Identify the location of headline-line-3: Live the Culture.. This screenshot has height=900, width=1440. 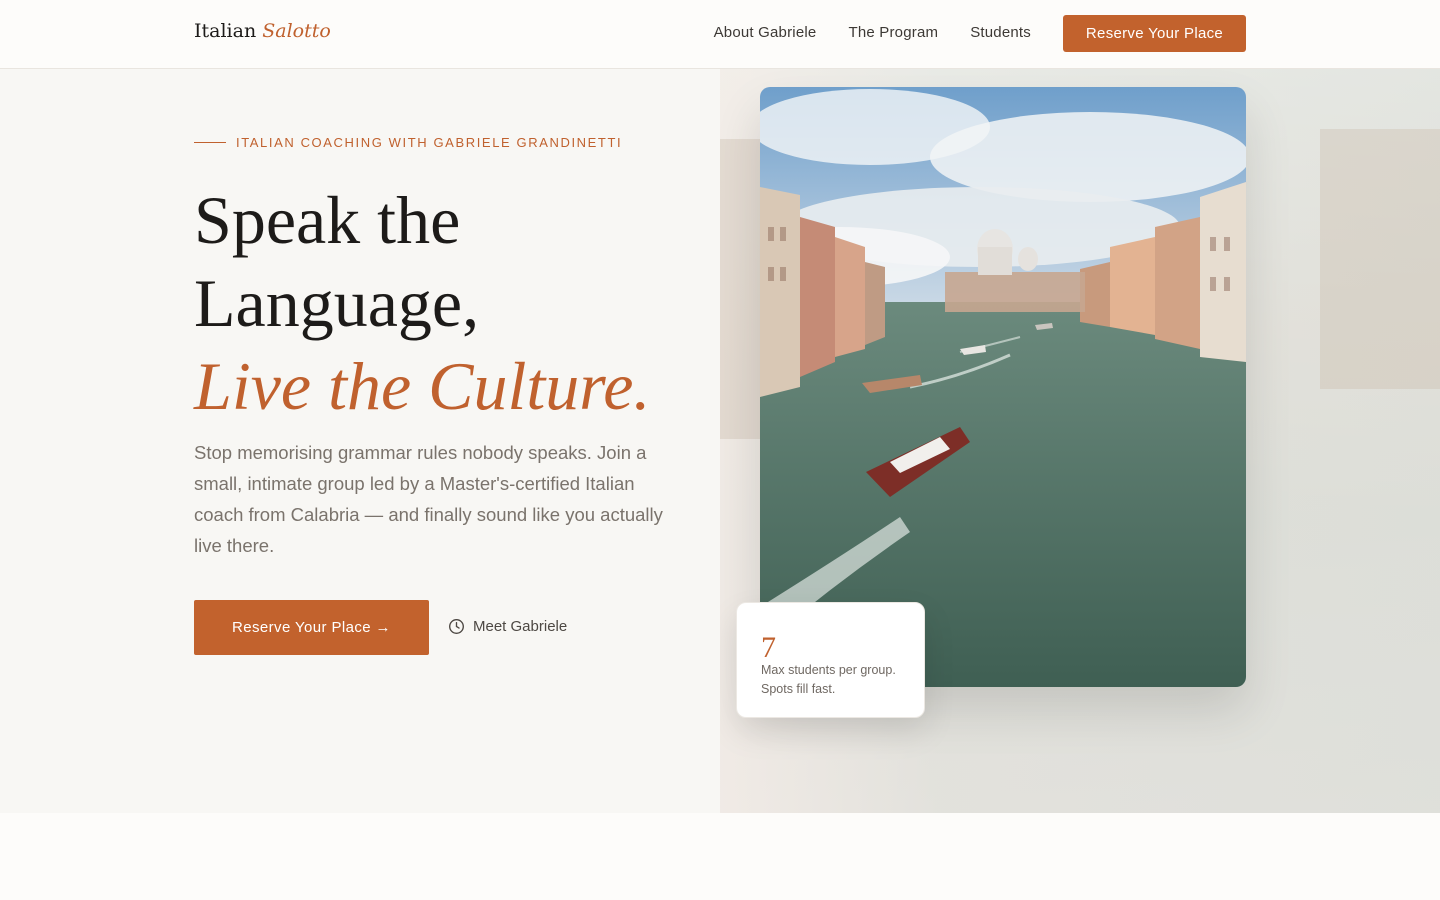
(422, 386).